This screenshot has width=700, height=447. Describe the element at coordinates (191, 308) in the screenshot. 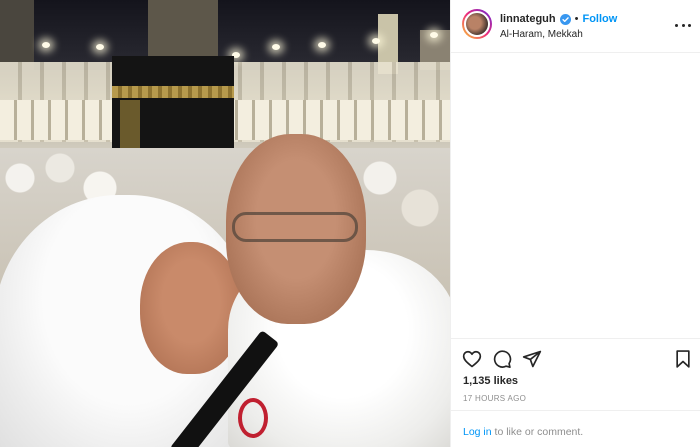

I see `woman-face` at that location.